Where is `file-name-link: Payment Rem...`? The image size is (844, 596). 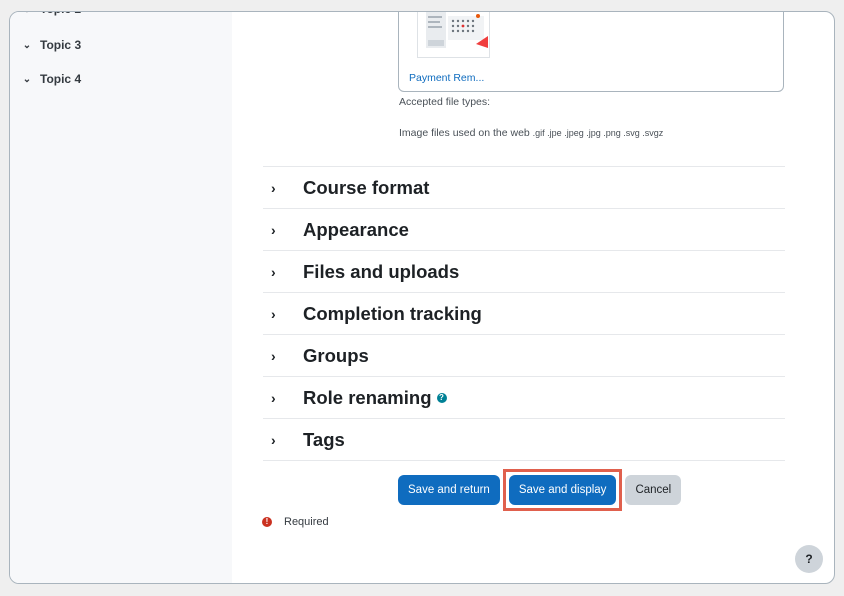
file-name-link: Payment Rem... is located at coordinates (446, 78).